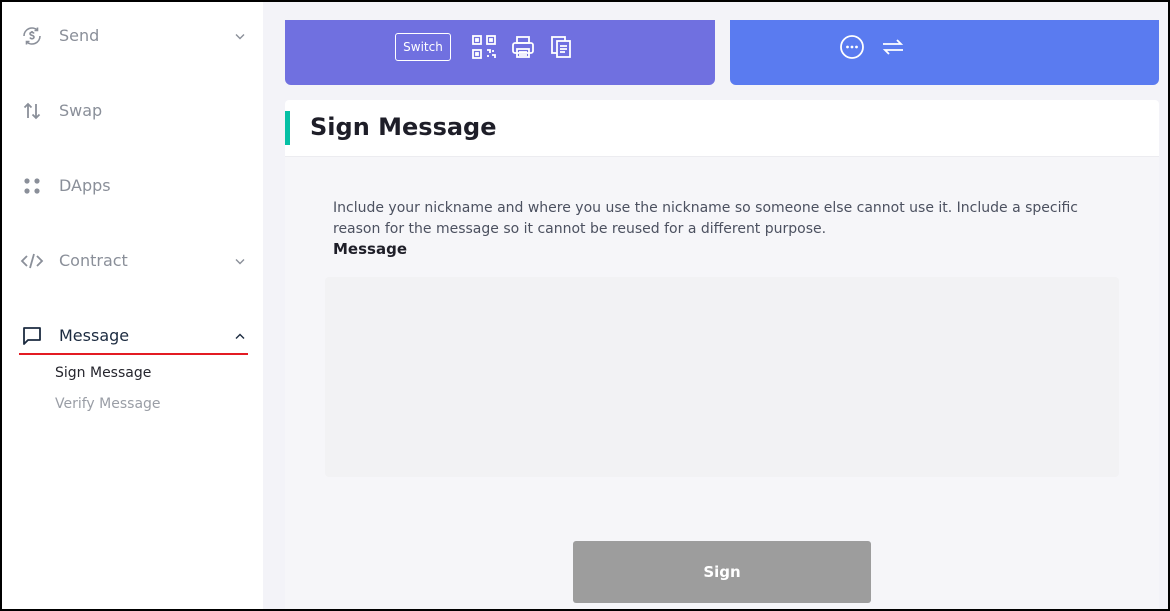 This screenshot has height=611, width=1170. What do you see at coordinates (94, 335) in the screenshot?
I see `sidebar-item-label: Message` at bounding box center [94, 335].